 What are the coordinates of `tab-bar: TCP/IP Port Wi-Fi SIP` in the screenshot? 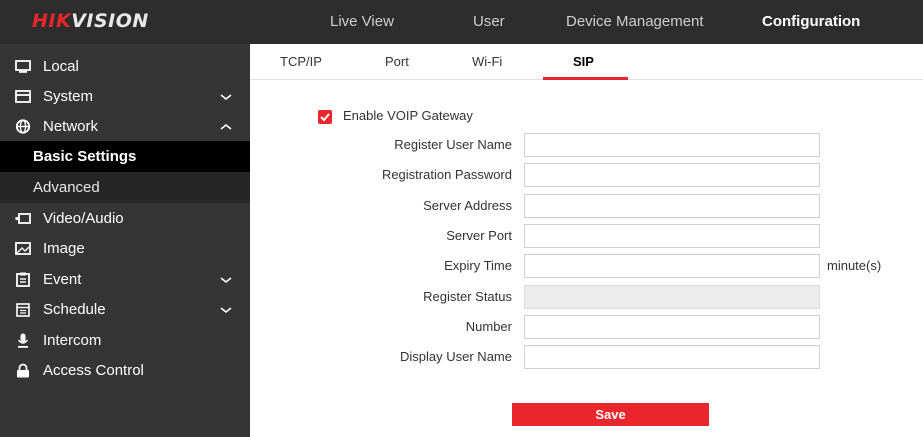 It's located at (586, 62).